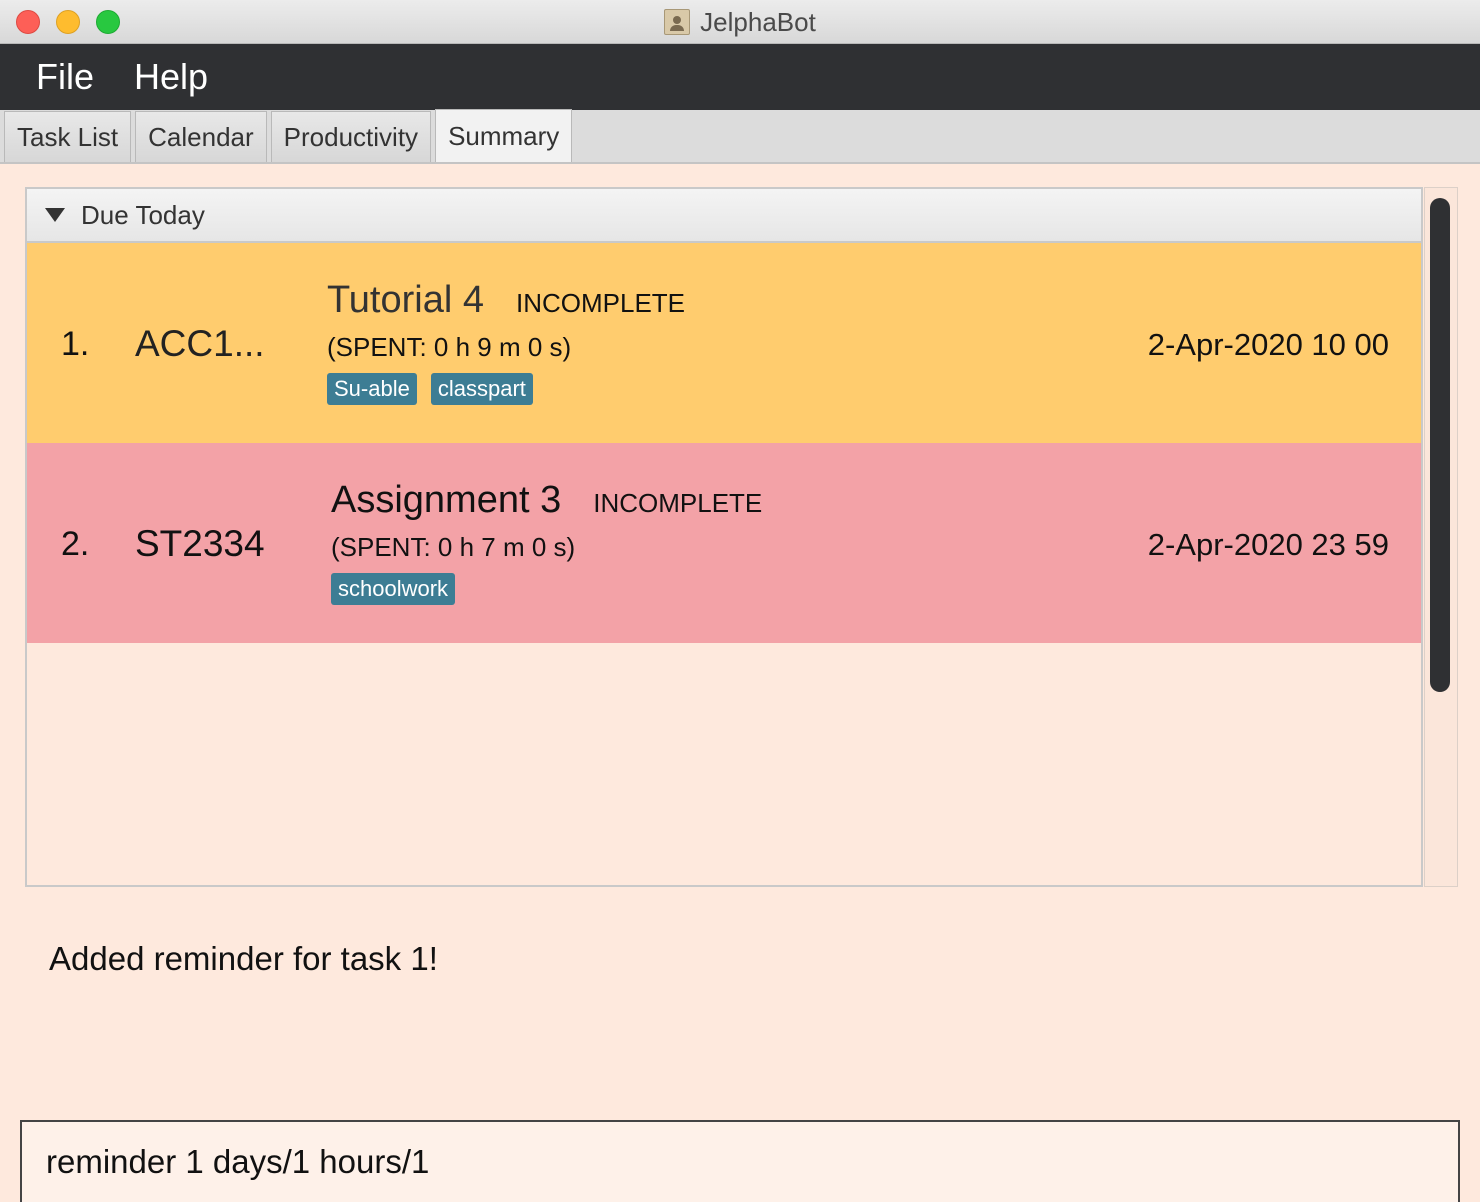 The height and width of the screenshot is (1202, 1480). Describe the element at coordinates (405, 300) in the screenshot. I see `task-name: Tutorial 4` at that location.